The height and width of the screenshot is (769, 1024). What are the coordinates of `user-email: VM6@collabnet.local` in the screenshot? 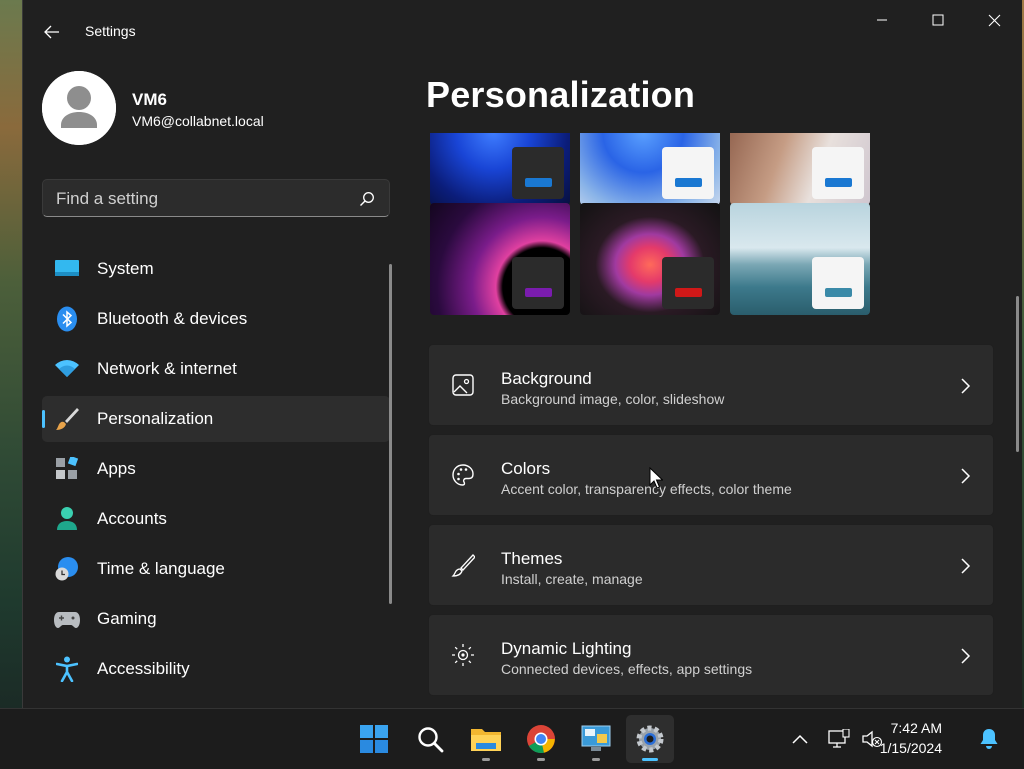 It's located at (198, 121).